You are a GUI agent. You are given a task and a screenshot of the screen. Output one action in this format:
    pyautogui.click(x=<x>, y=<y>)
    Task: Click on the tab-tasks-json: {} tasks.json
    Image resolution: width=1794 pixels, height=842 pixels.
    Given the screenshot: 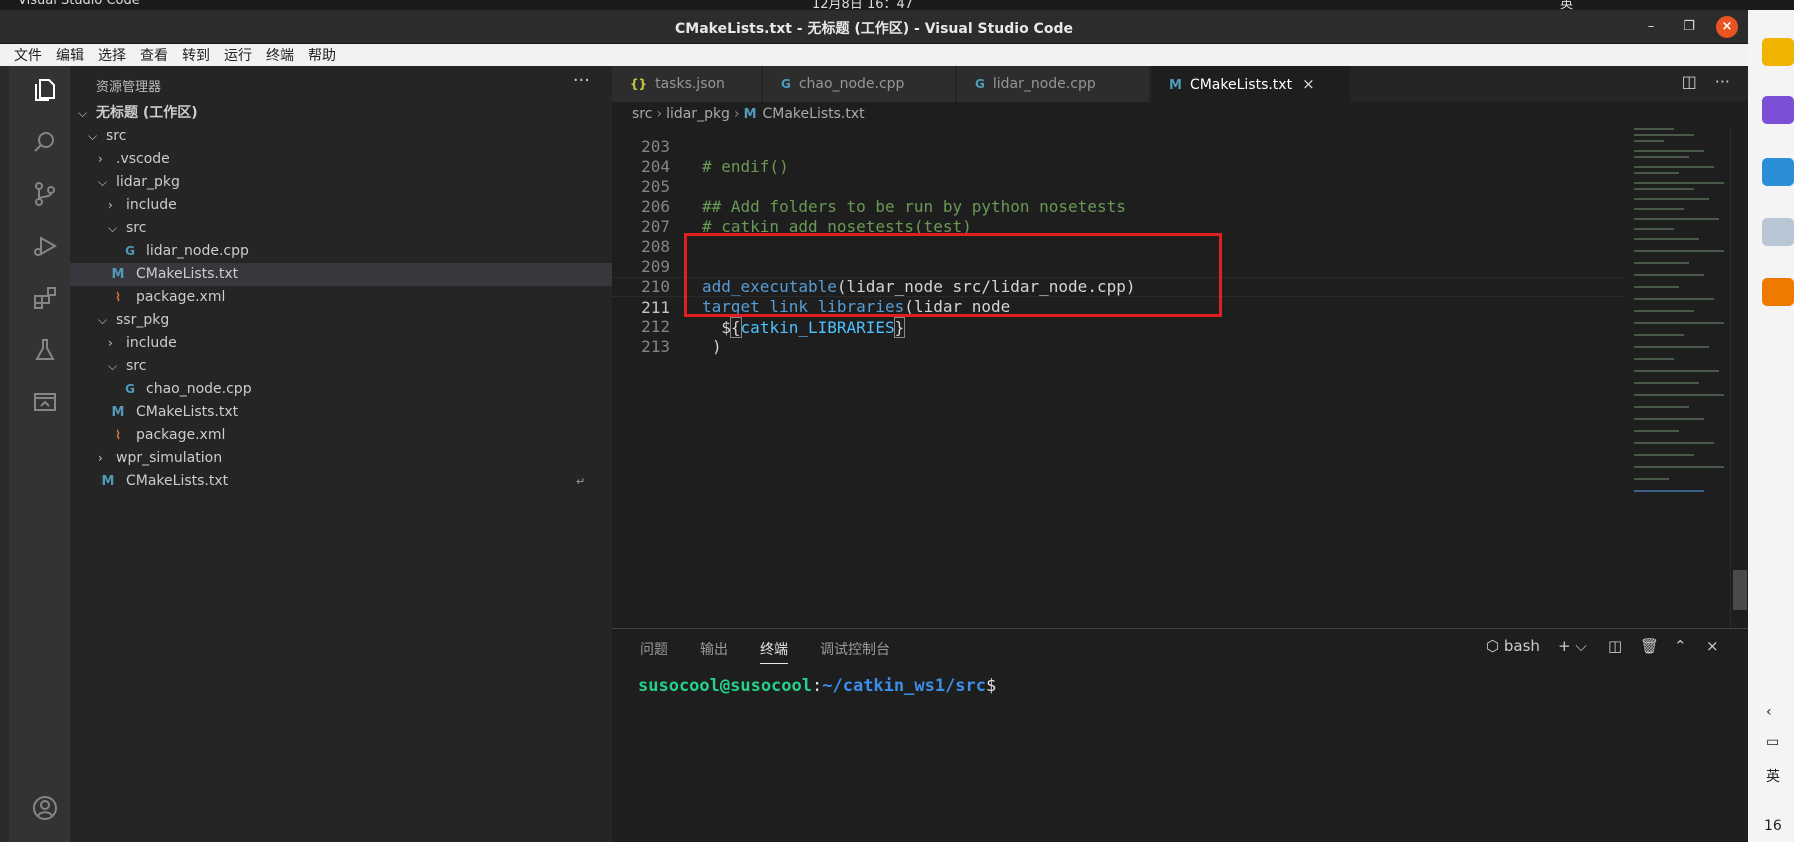 What is the action you would take?
    pyautogui.click(x=687, y=84)
    